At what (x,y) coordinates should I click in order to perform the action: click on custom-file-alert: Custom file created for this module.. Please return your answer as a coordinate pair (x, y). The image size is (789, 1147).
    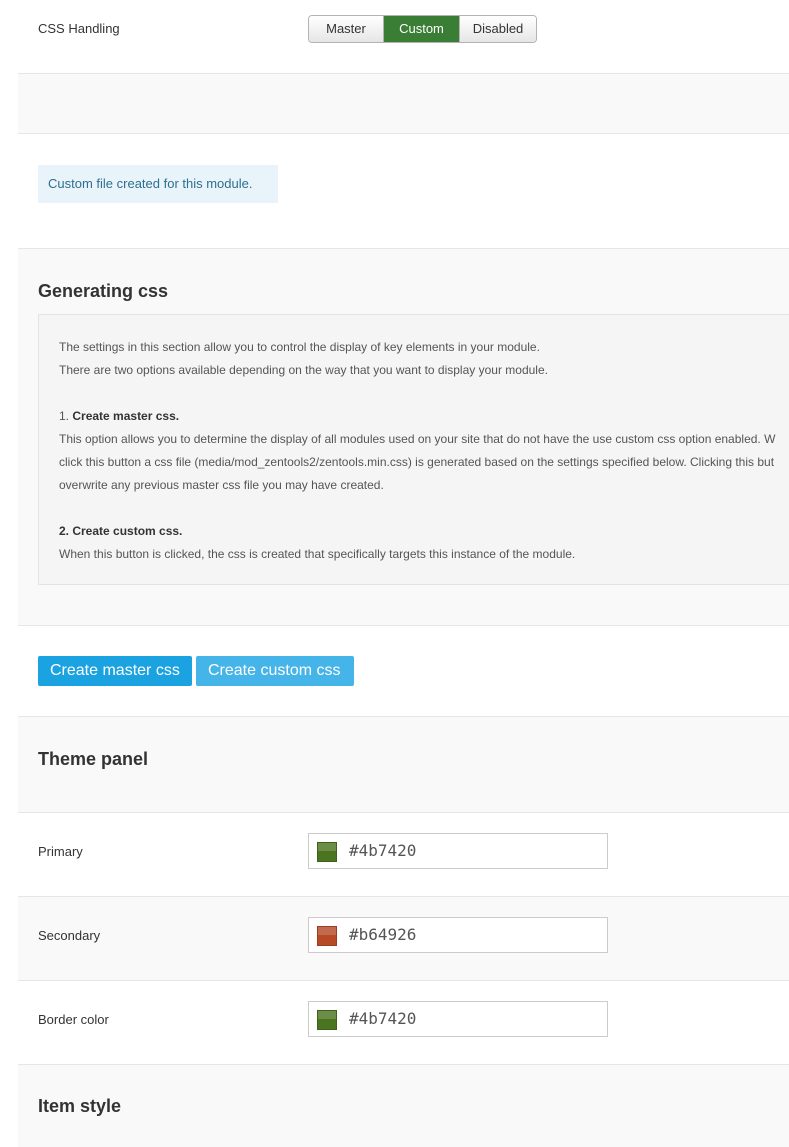
    Looking at the image, I should click on (158, 184).